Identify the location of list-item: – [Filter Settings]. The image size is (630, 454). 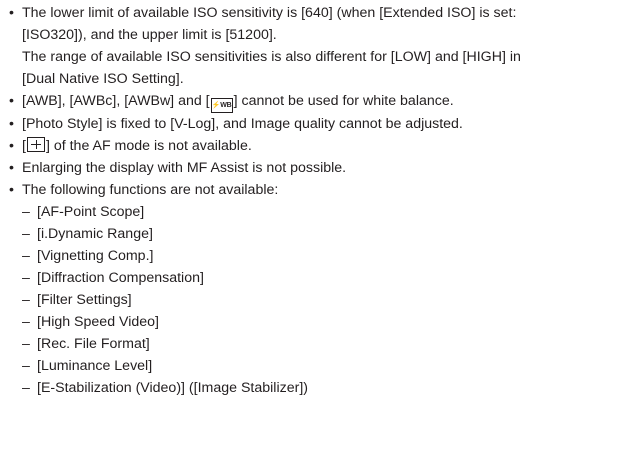
(263, 300).